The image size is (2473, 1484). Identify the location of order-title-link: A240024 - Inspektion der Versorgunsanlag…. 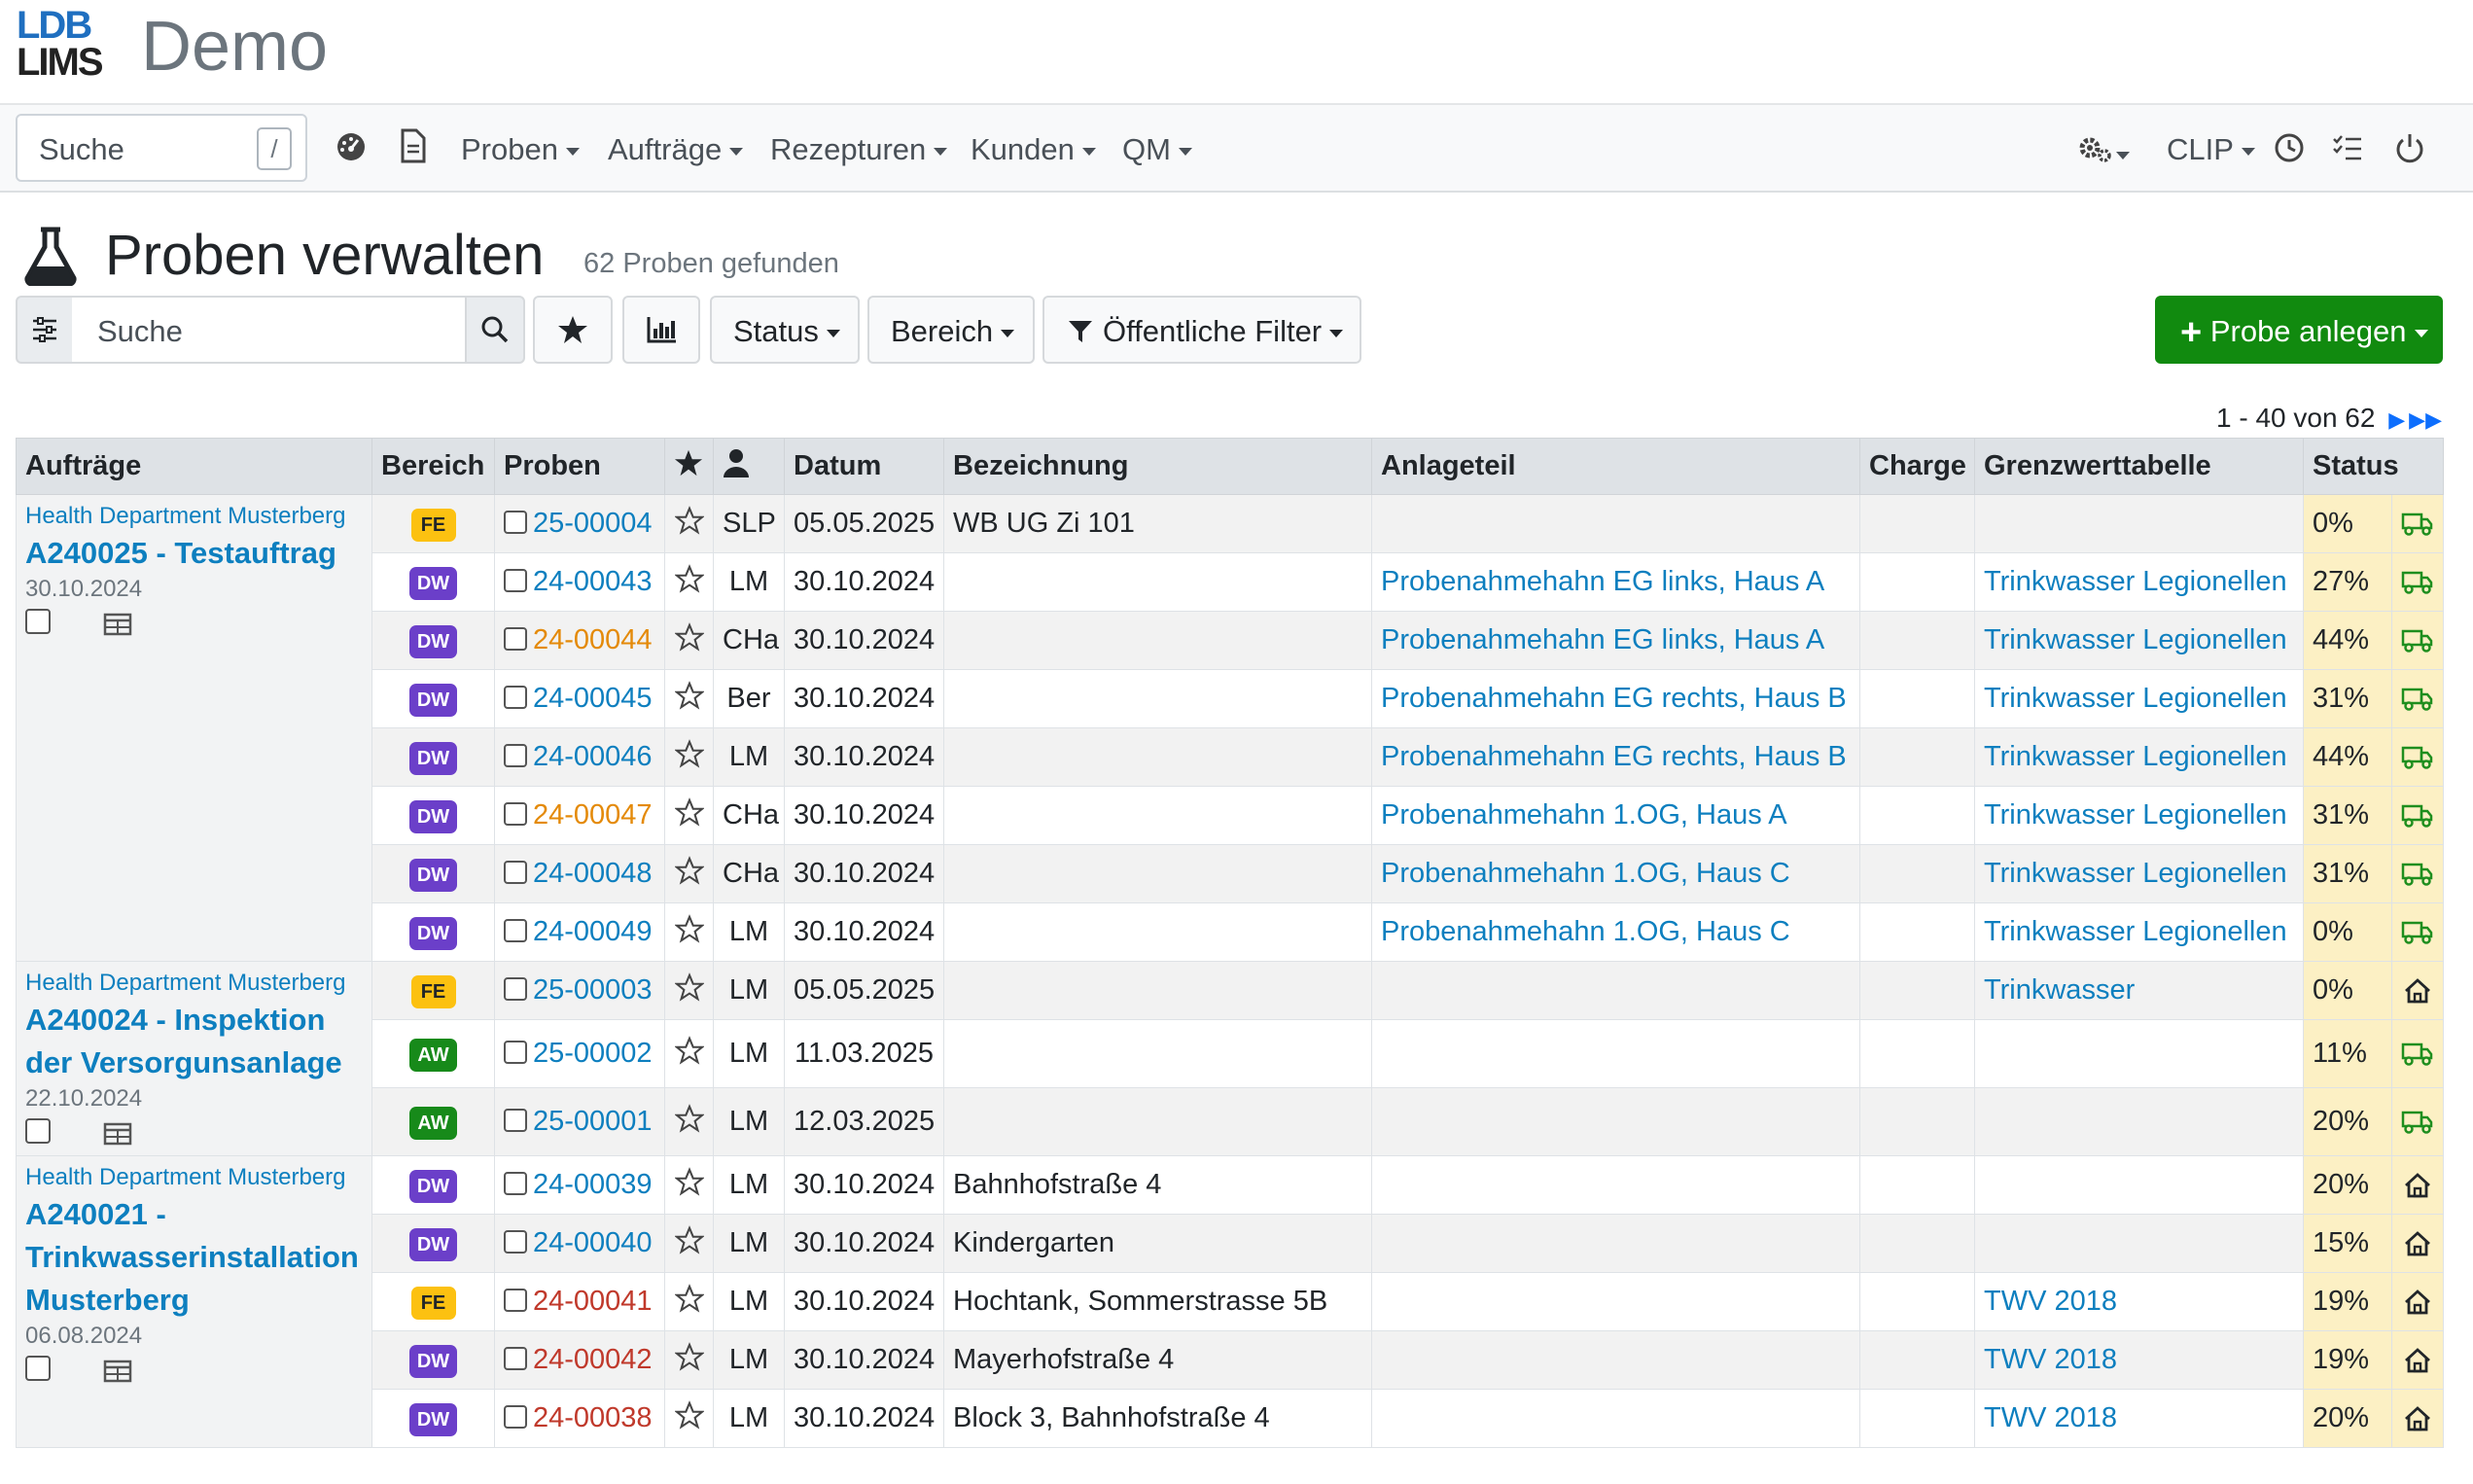
(194, 1042).